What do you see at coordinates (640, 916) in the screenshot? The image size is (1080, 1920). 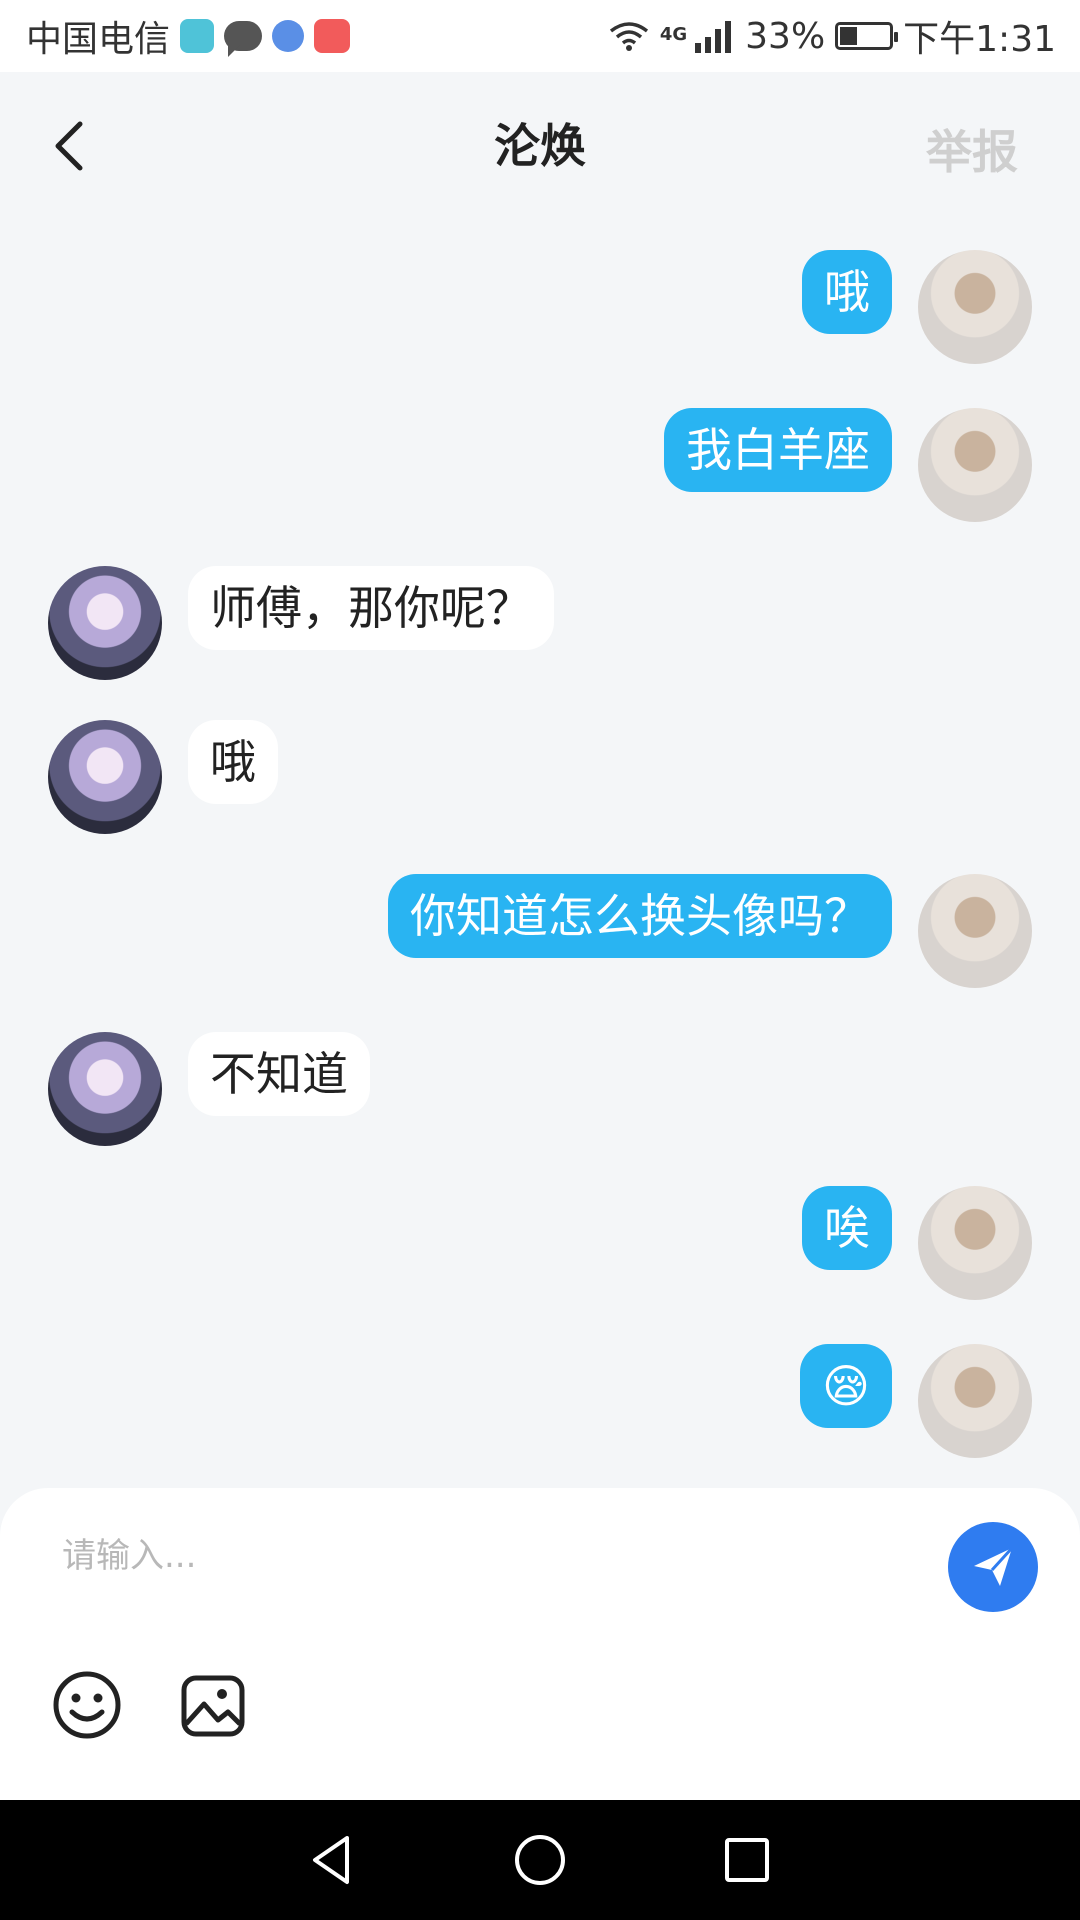 I see `outgoing-bubble: 你知道怎么换头像吗？` at bounding box center [640, 916].